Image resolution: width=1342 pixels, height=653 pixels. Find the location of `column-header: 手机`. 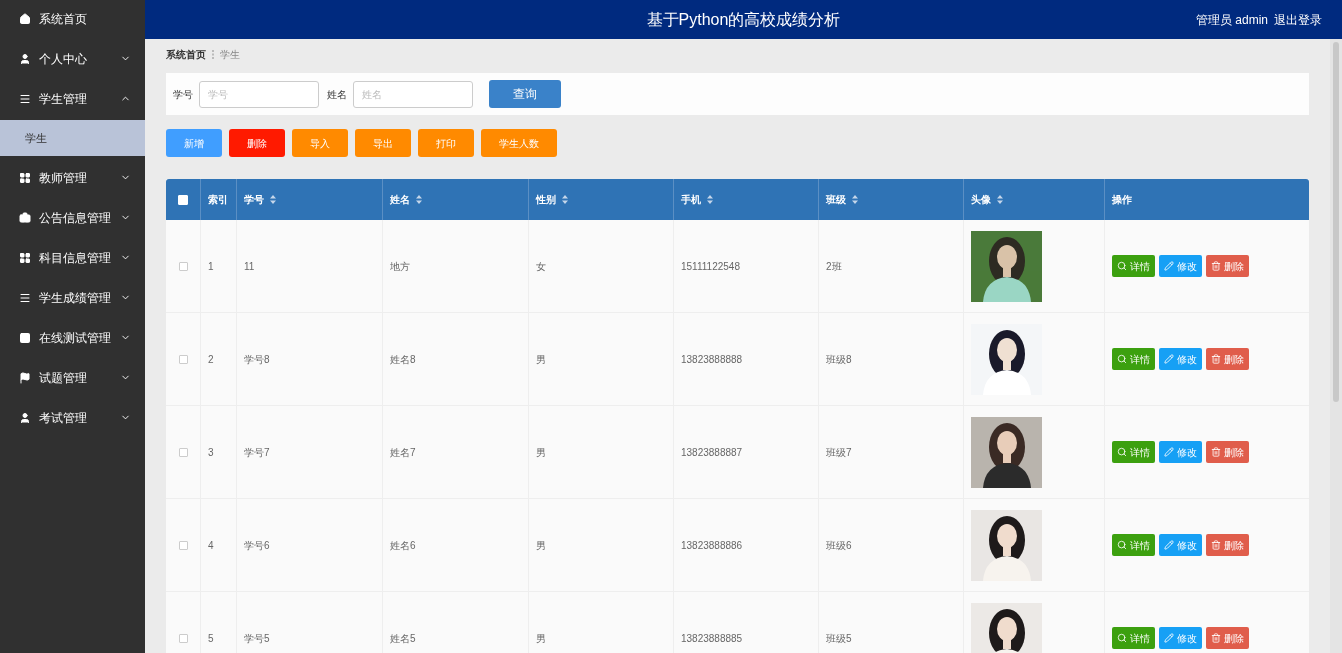

column-header: 手机 is located at coordinates (746, 199).